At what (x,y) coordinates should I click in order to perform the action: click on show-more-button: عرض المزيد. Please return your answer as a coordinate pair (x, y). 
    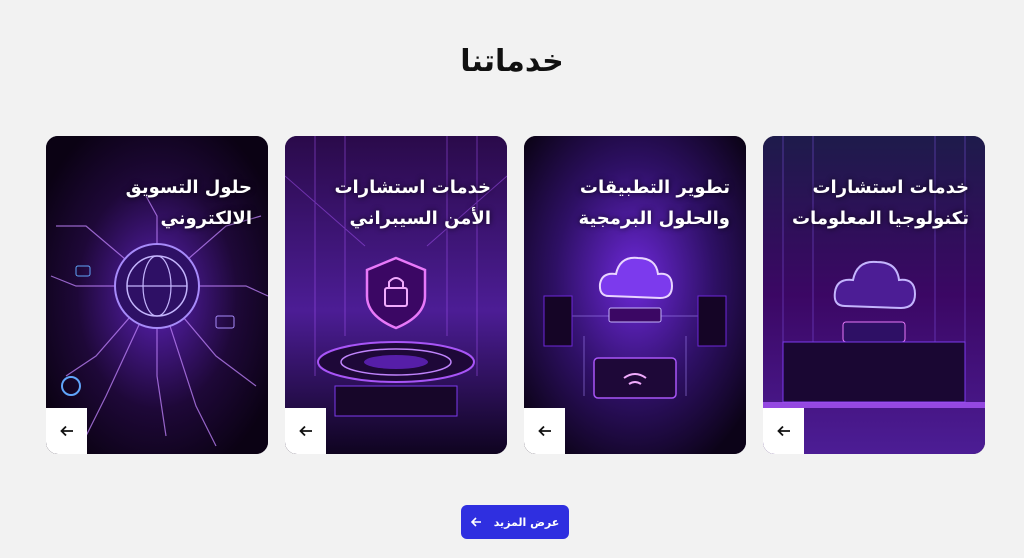
    Looking at the image, I should click on (515, 522).